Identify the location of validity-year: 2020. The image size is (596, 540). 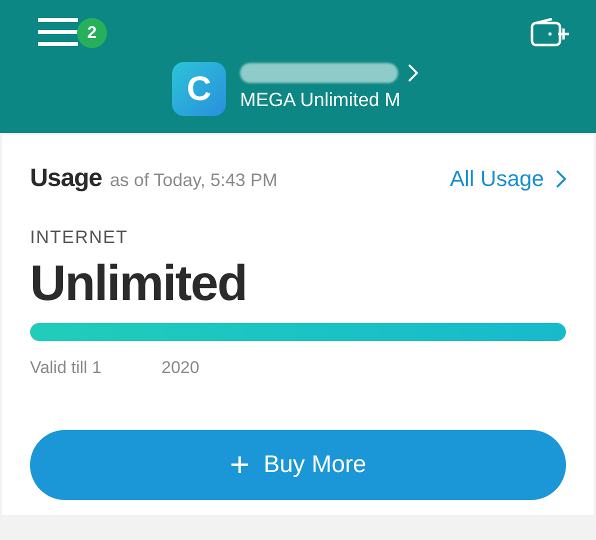
(181, 367).